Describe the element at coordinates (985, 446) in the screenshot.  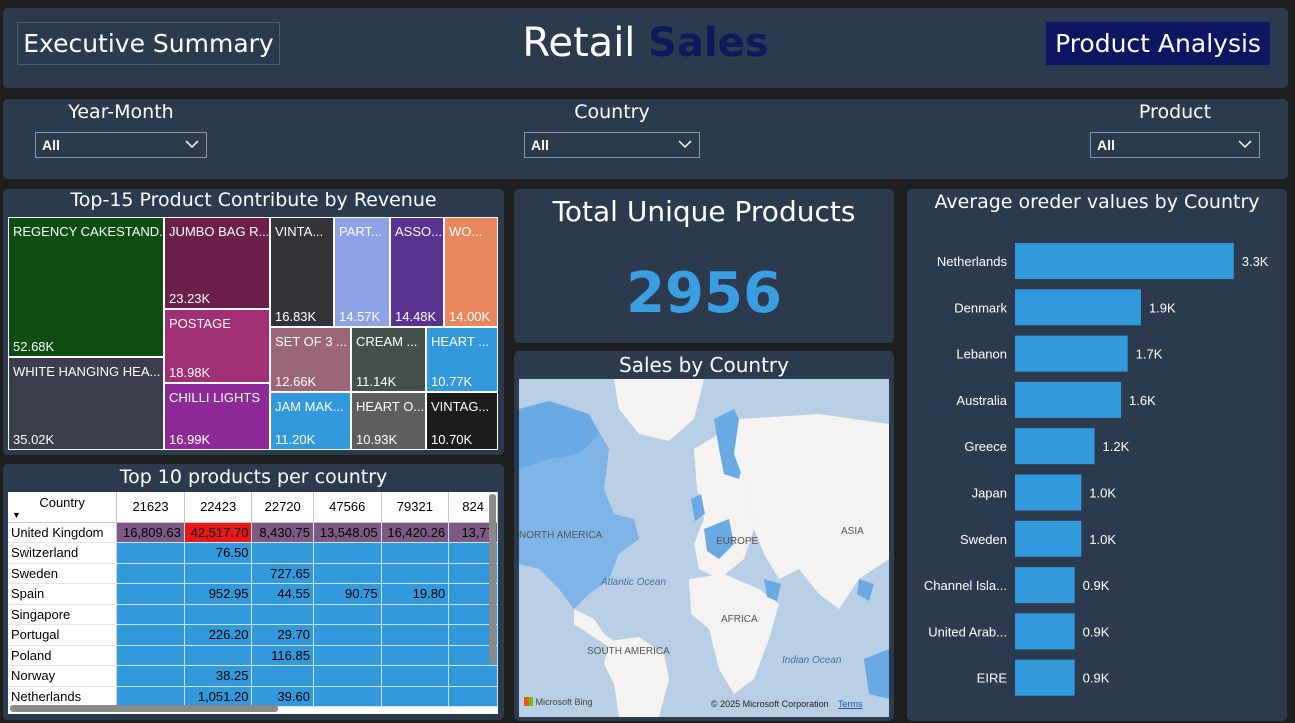
I see `bar-category-label: Greece` at that location.